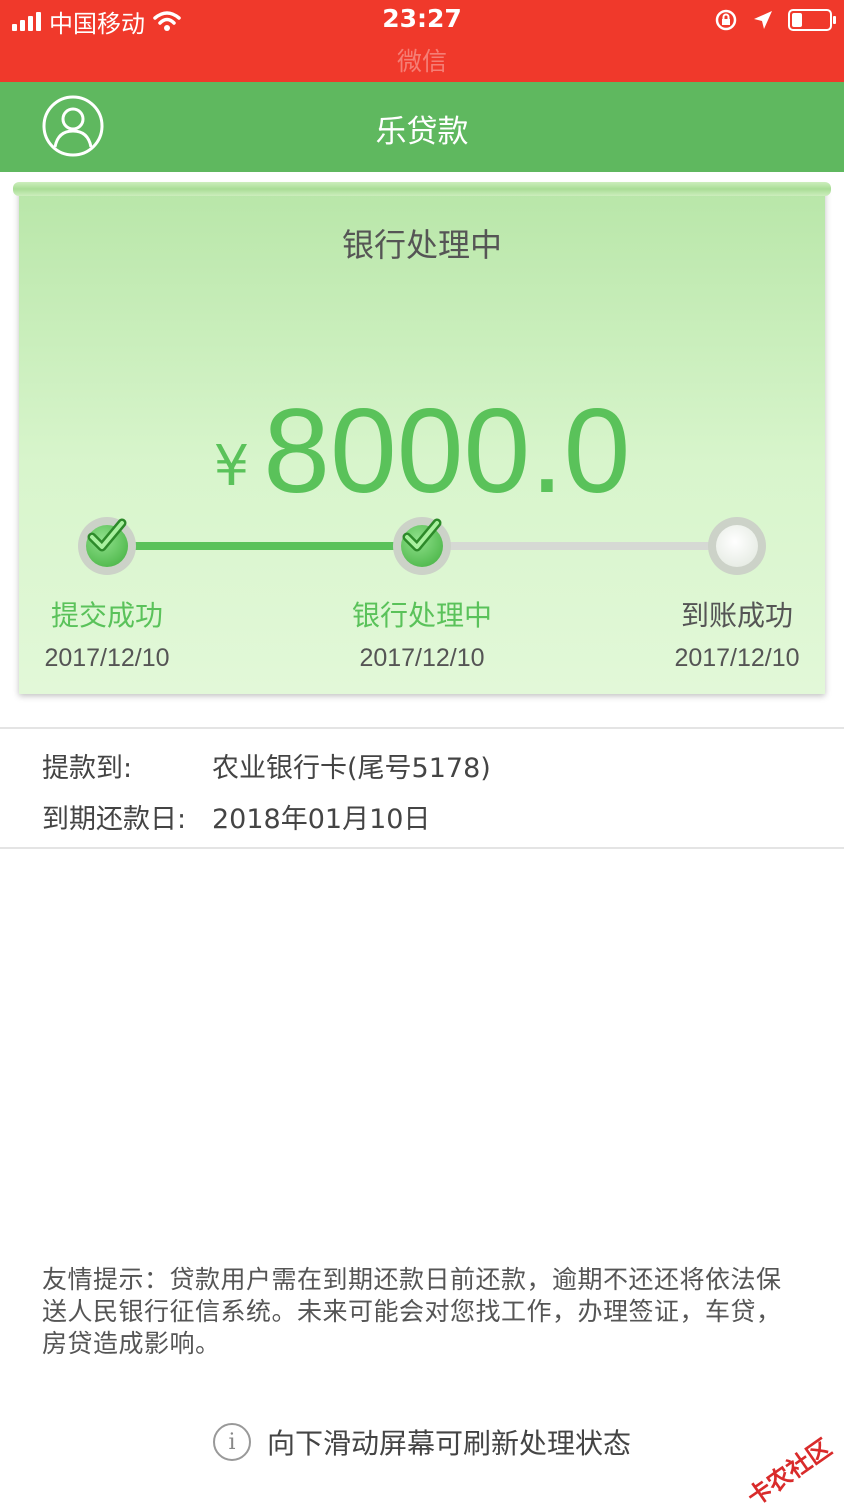  I want to click on step-2-check-icon, so click(422, 546).